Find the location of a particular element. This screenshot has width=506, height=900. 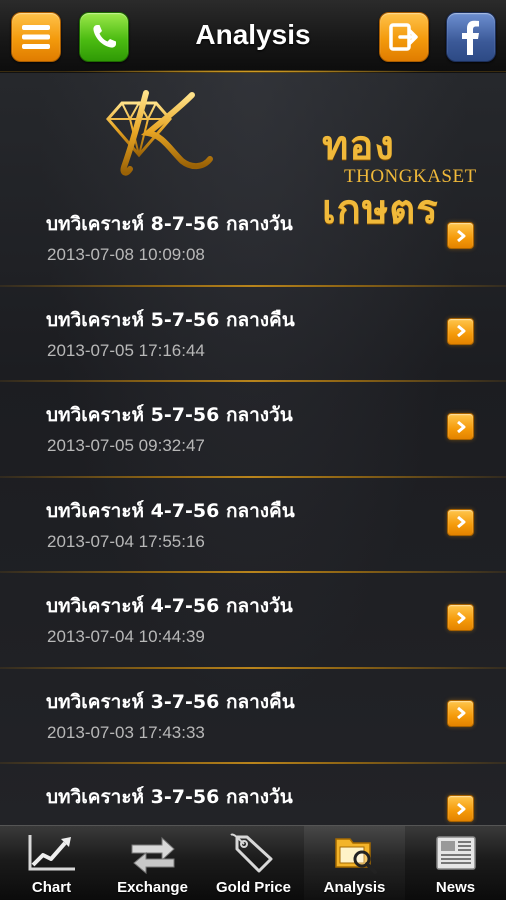

item-title: บทวิเคราะห์ 3-7-56 กลางวัน is located at coordinates (169, 797).